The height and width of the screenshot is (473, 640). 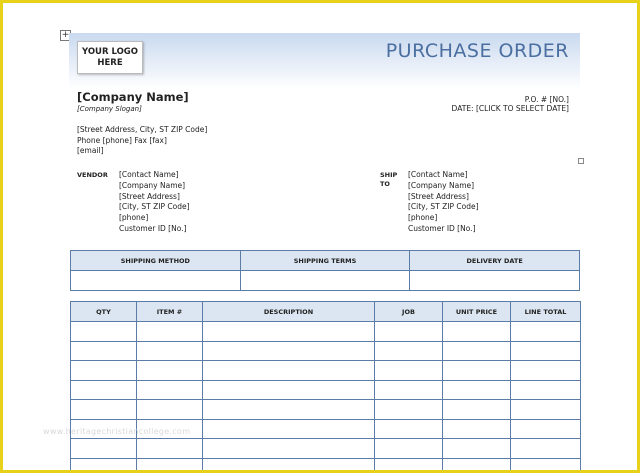 I want to click on order-date: DATE: [CLICK TO SELECT DATE], so click(x=510, y=108).